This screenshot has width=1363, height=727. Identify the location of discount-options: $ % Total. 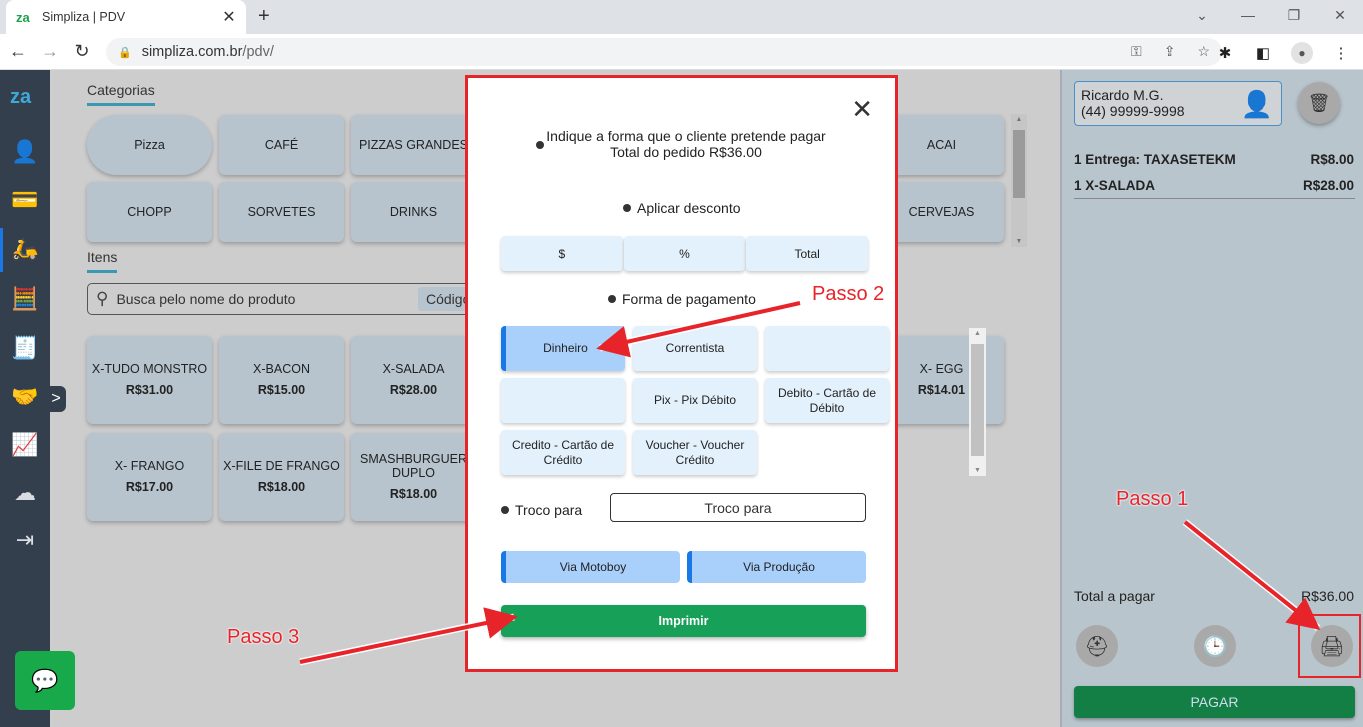
(685, 253).